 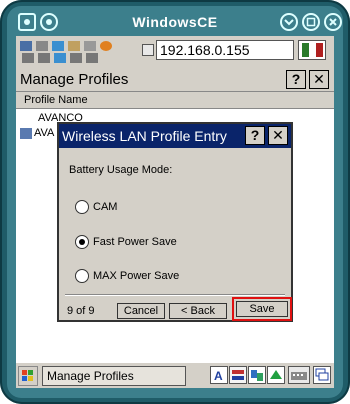 I want to click on radio-max-power-save, so click(x=82, y=276).